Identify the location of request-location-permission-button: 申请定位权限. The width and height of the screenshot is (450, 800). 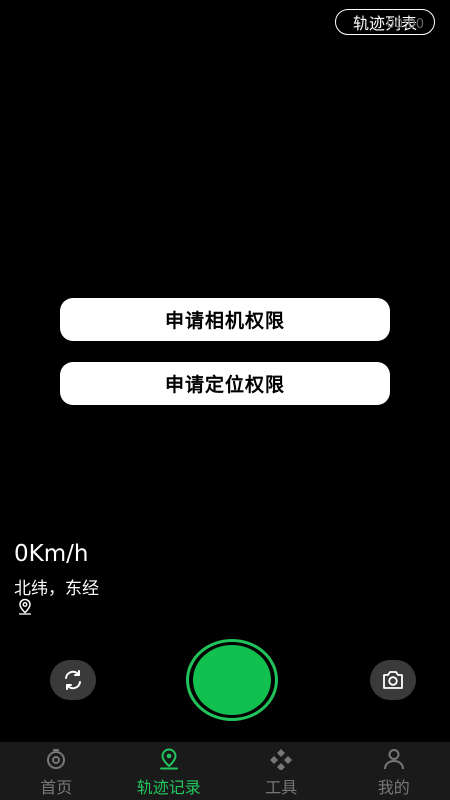
(225, 383).